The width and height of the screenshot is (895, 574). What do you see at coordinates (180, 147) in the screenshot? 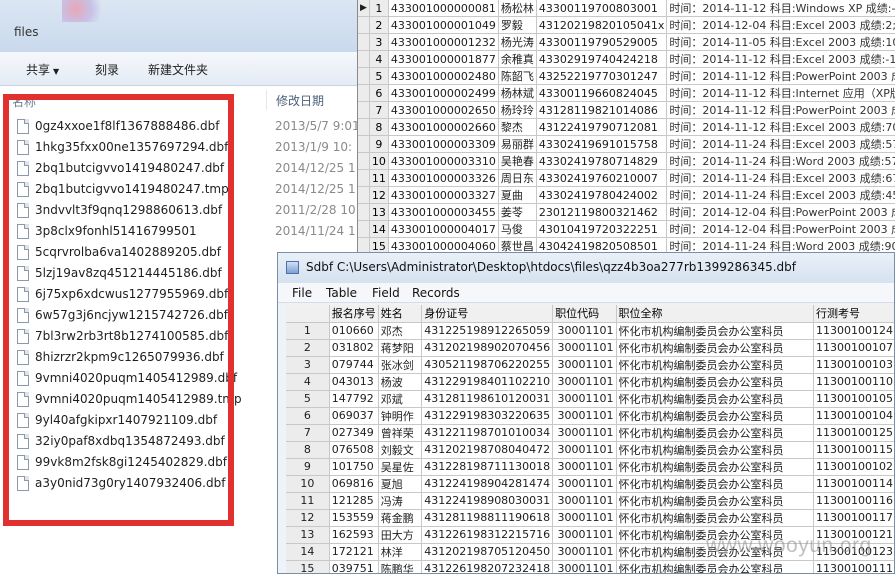
I see `file-item: 1hkg35fxx00ne1357697294.dbf 2013/1/9 10:` at bounding box center [180, 147].